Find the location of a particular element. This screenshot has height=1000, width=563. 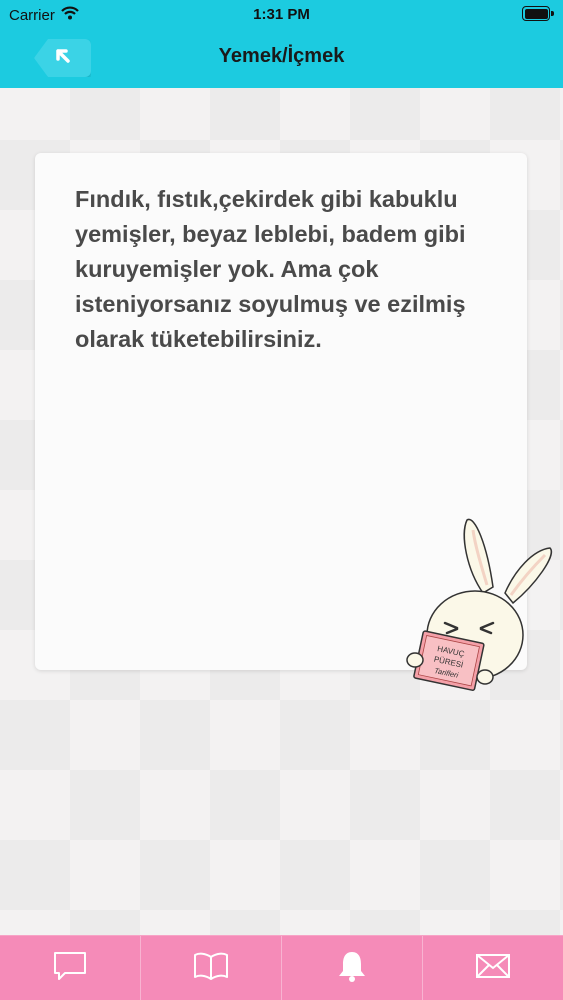

bunny-mascot-illustration: HAVUÇ PÜRESİ Tarifleri is located at coordinates (480, 605).